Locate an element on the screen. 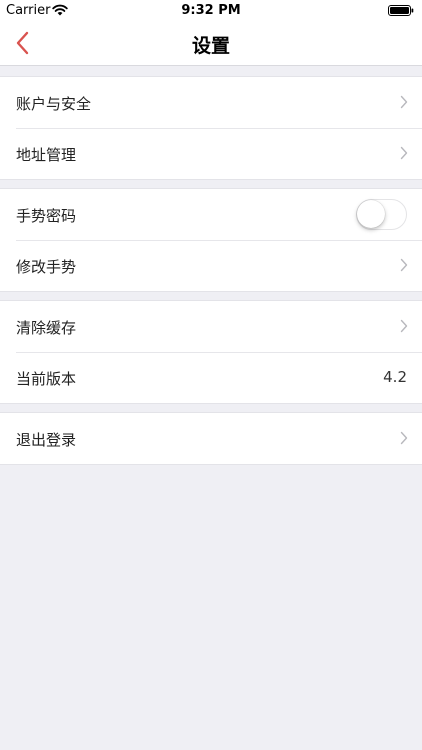 The image size is (422, 750). row-label: 手势密码 is located at coordinates (46, 216).